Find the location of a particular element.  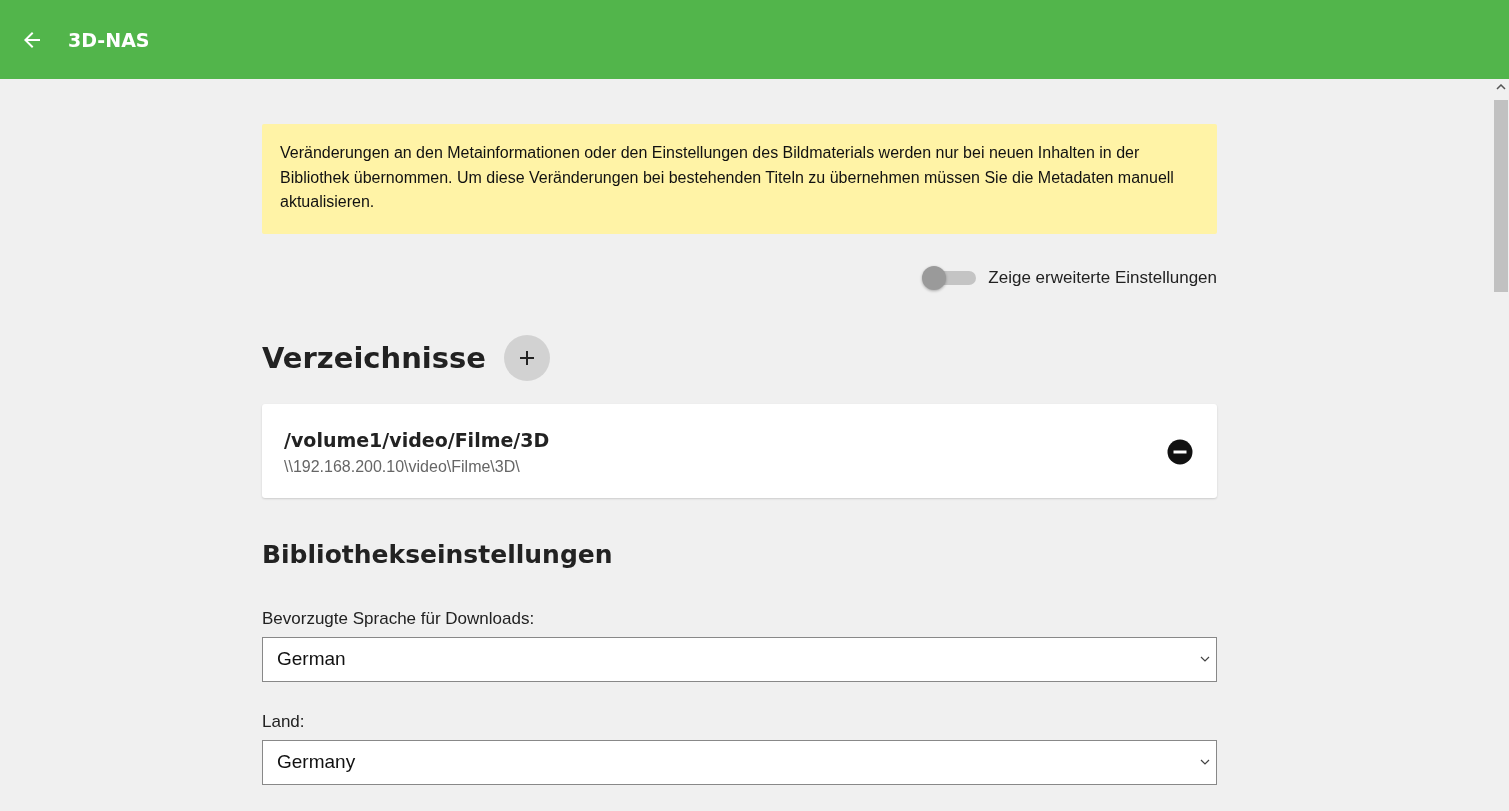

page-title: 3D-NAS is located at coordinates (109, 39).